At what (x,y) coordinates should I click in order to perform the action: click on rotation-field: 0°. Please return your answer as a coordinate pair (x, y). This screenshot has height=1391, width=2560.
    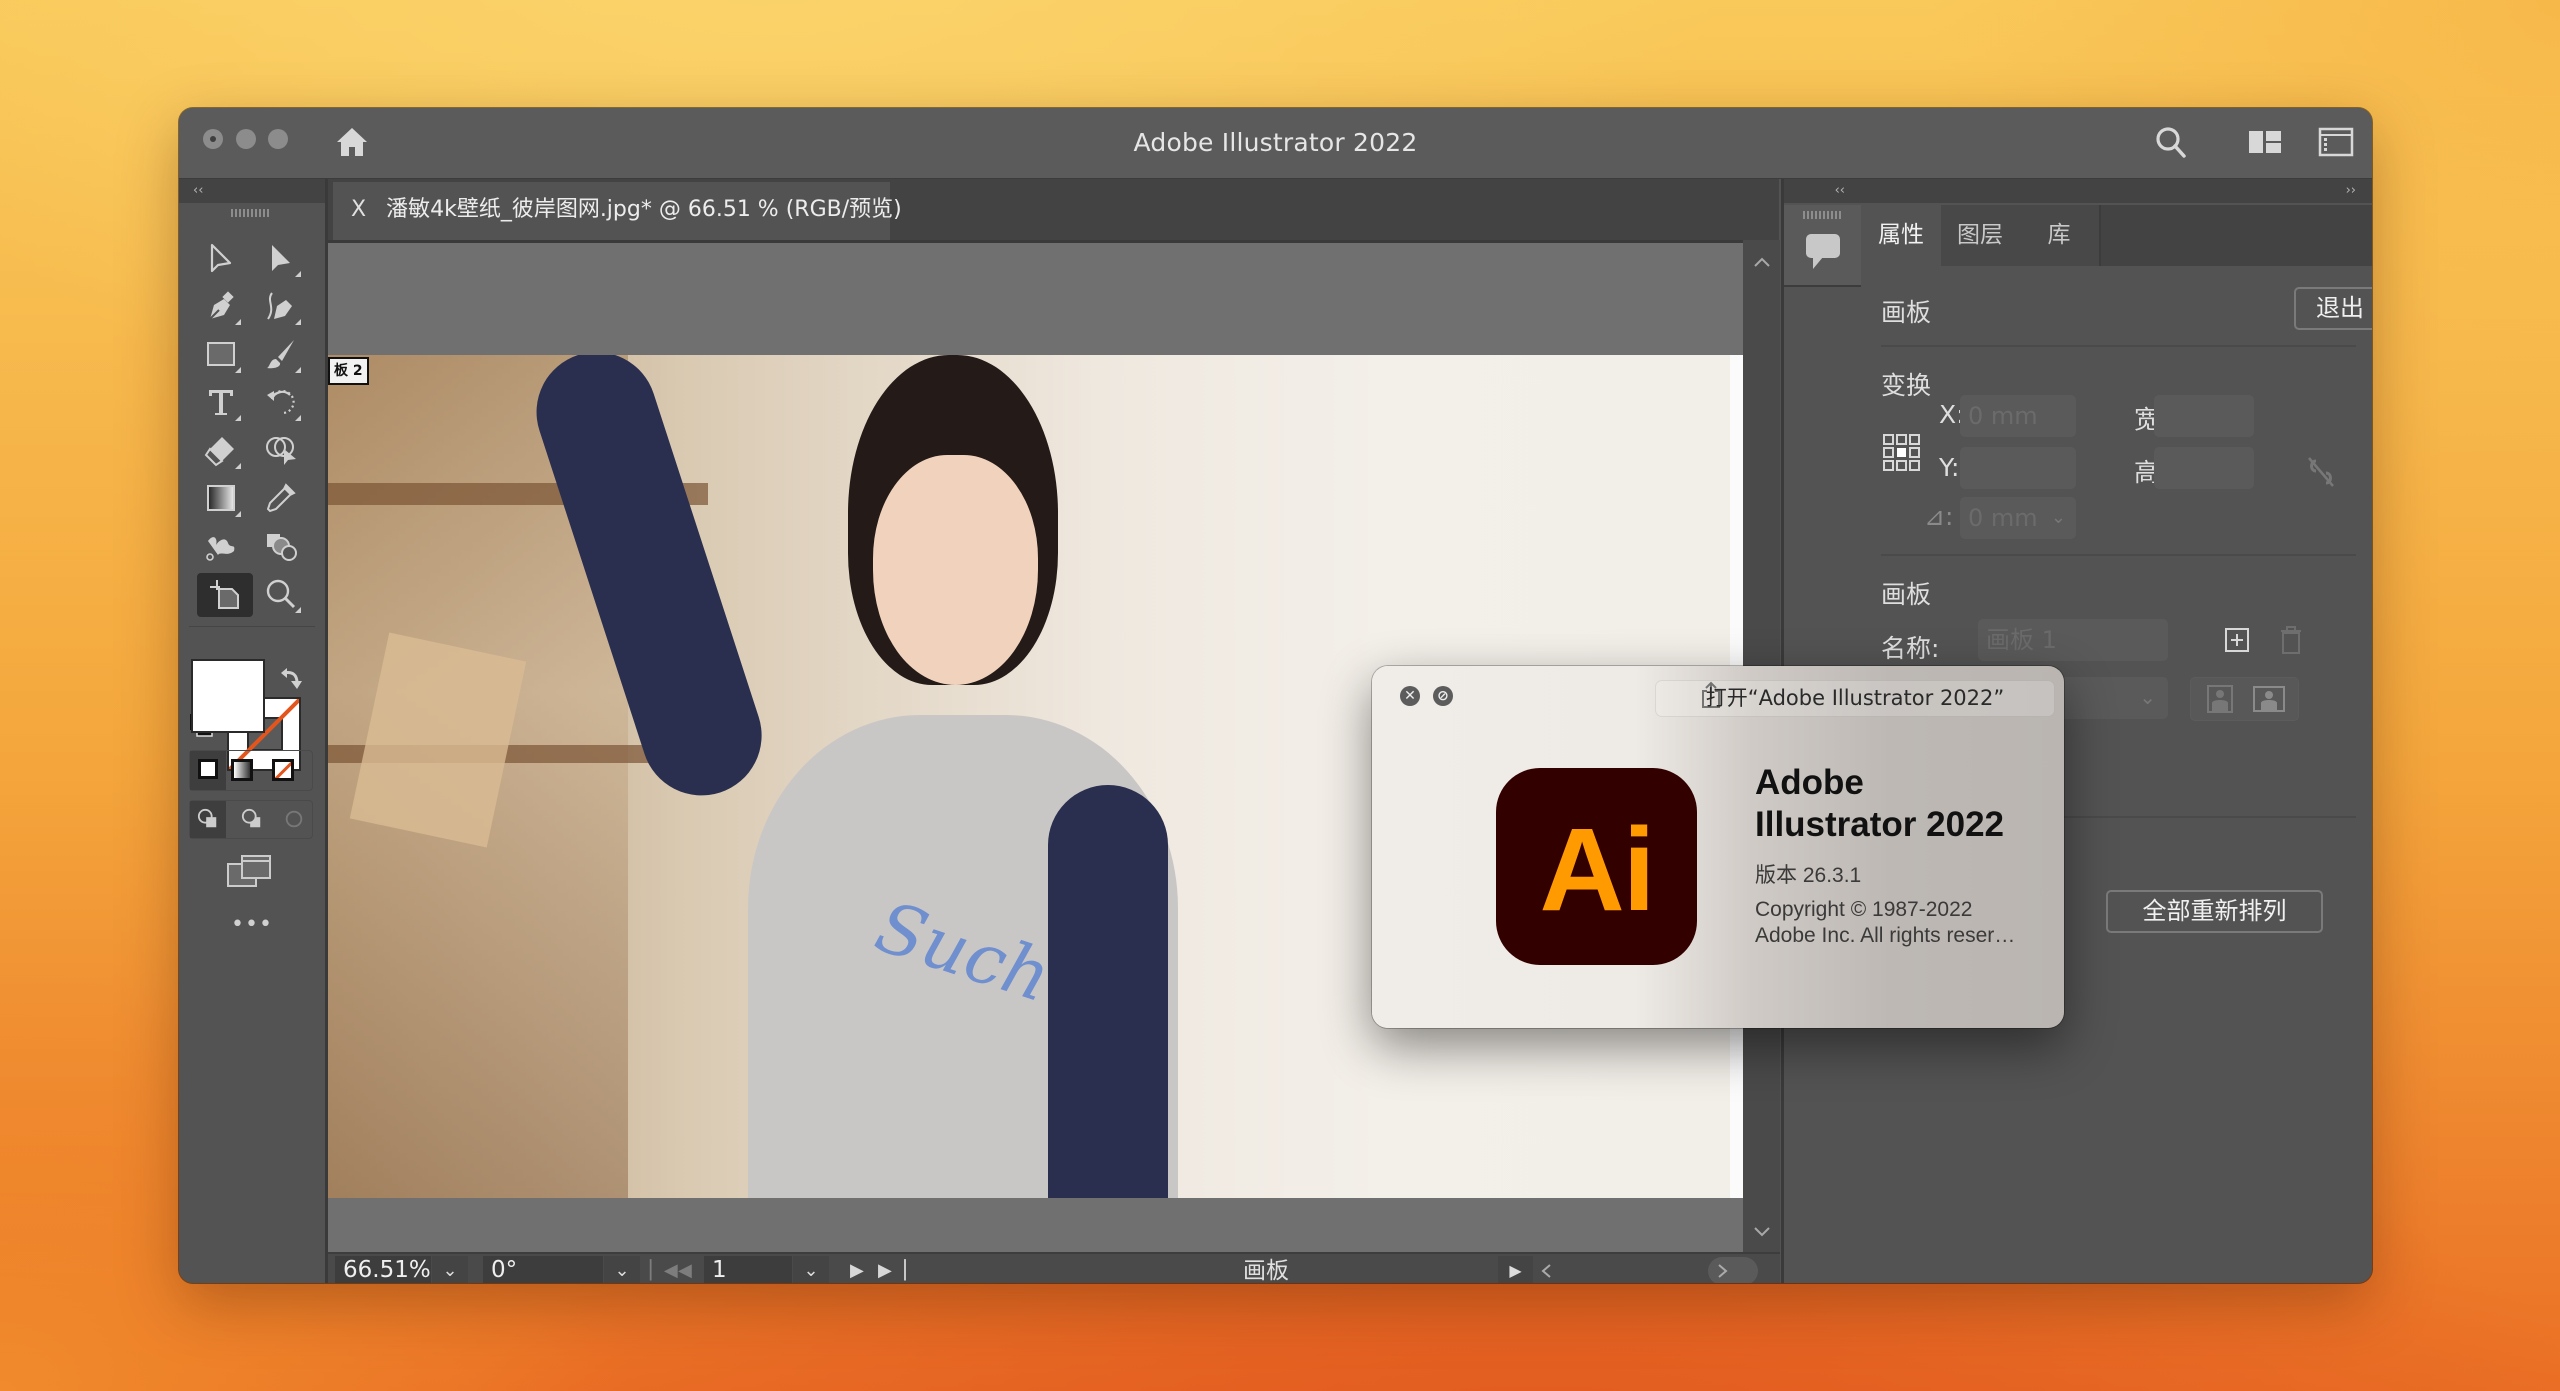
    Looking at the image, I should click on (543, 1269).